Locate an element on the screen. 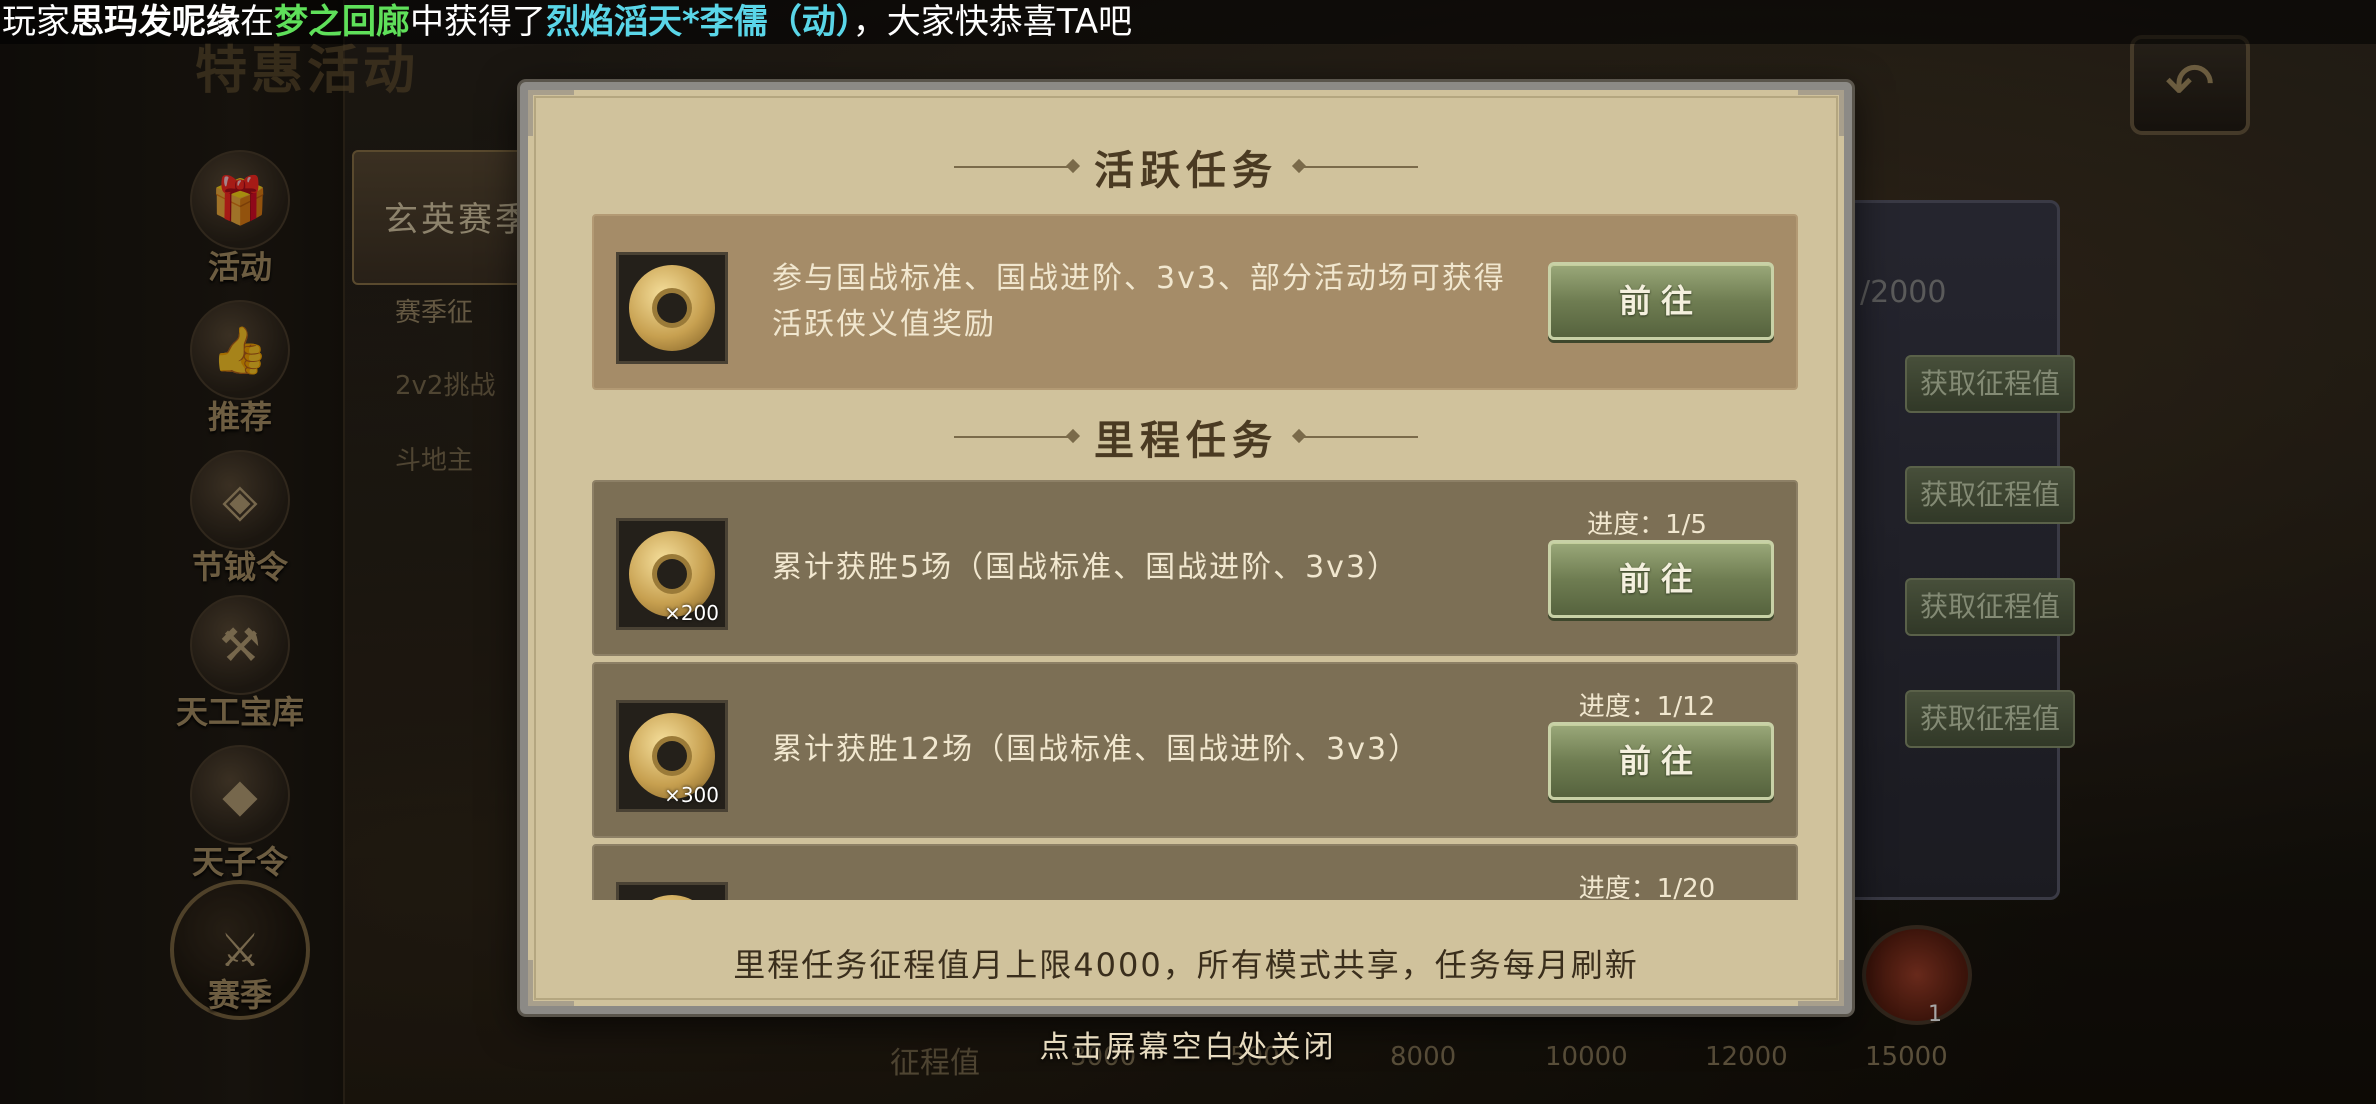  reward-icon-frame: ×300 is located at coordinates (672, 756).